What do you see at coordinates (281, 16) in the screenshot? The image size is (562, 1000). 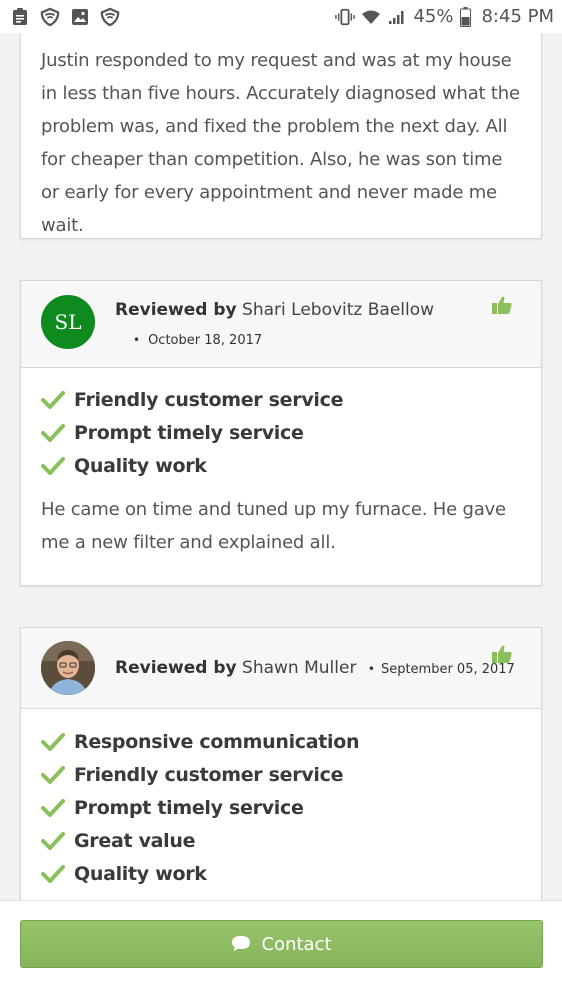 I see `status-bar: 45% 8:45 PM` at bounding box center [281, 16].